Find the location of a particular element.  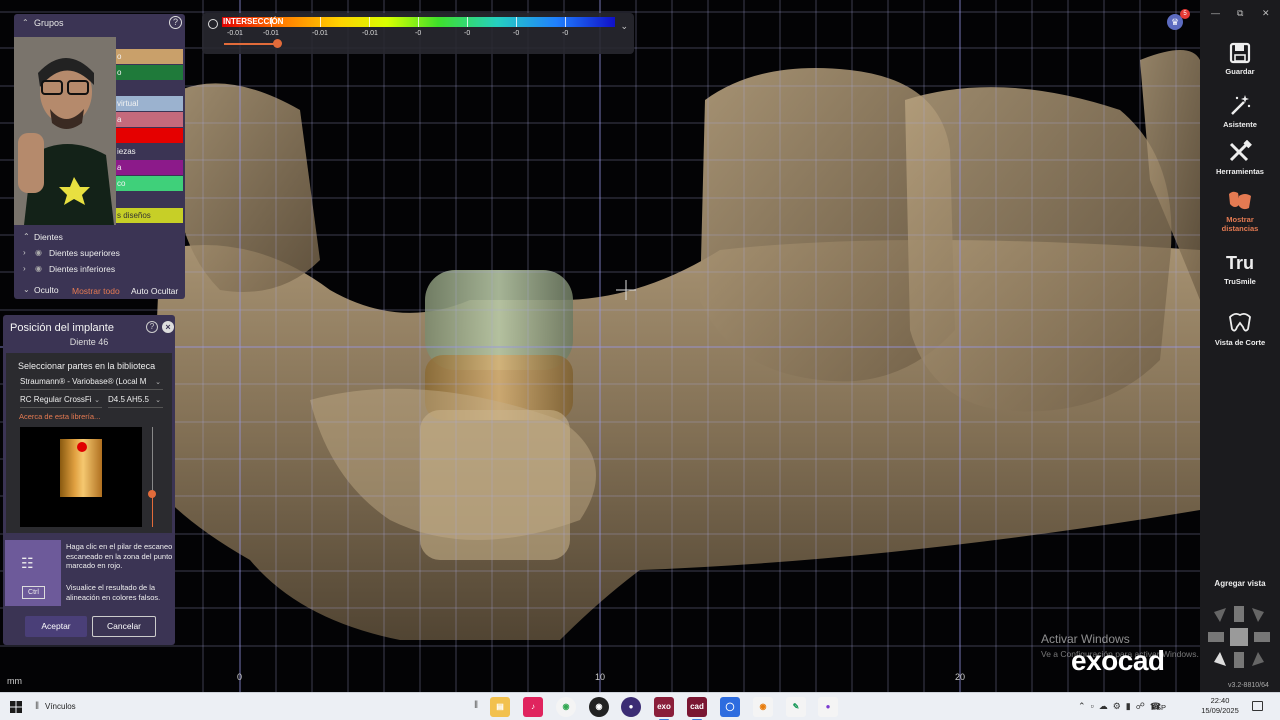

lower-teeth-label: Dientes inferiores is located at coordinates (82, 269).